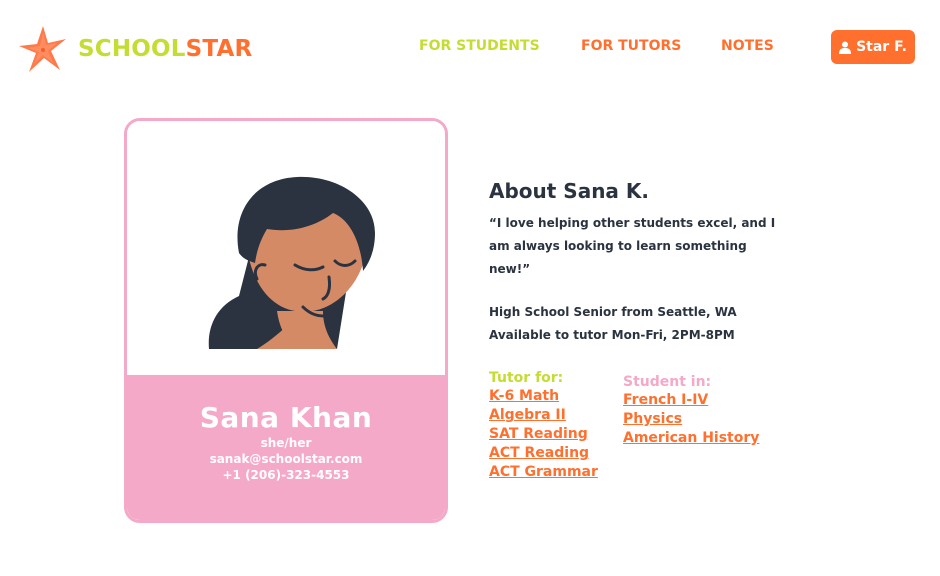  Describe the element at coordinates (747, 46) in the screenshot. I see `nav-notes: NOTES` at that location.